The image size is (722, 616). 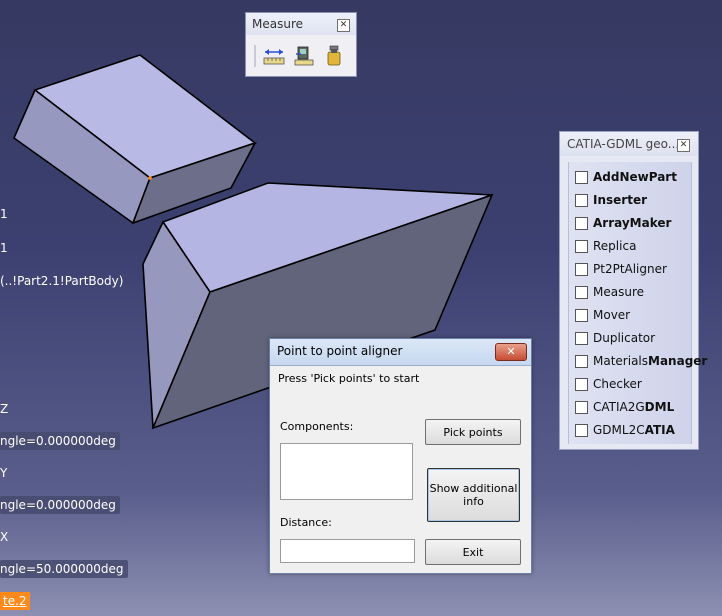 I want to click on palette-item-label: Checker, so click(x=617, y=384).